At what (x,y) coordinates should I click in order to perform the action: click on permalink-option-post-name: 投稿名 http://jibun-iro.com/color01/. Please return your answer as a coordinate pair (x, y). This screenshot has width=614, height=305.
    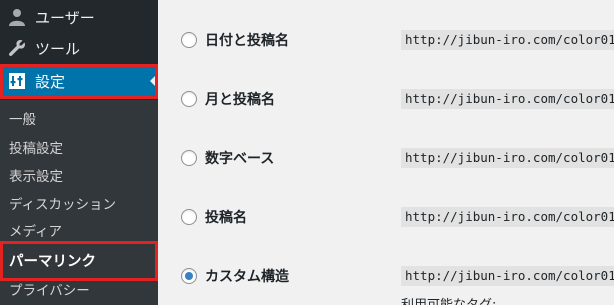
    Looking at the image, I should click on (386, 217).